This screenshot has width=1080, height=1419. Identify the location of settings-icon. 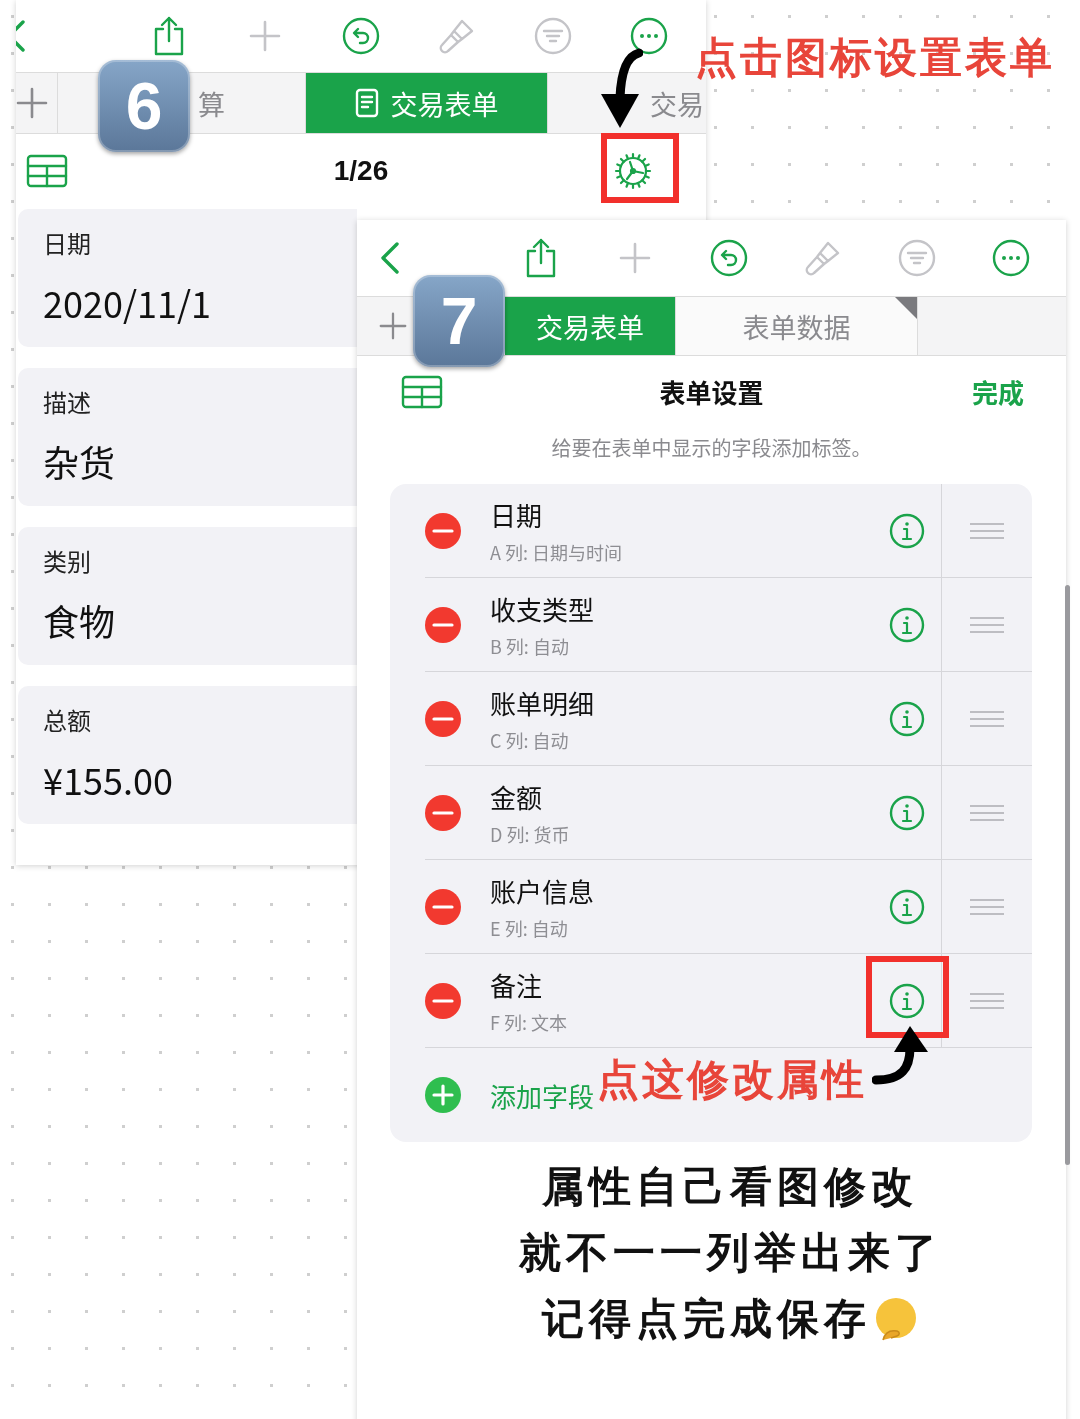
(633, 170).